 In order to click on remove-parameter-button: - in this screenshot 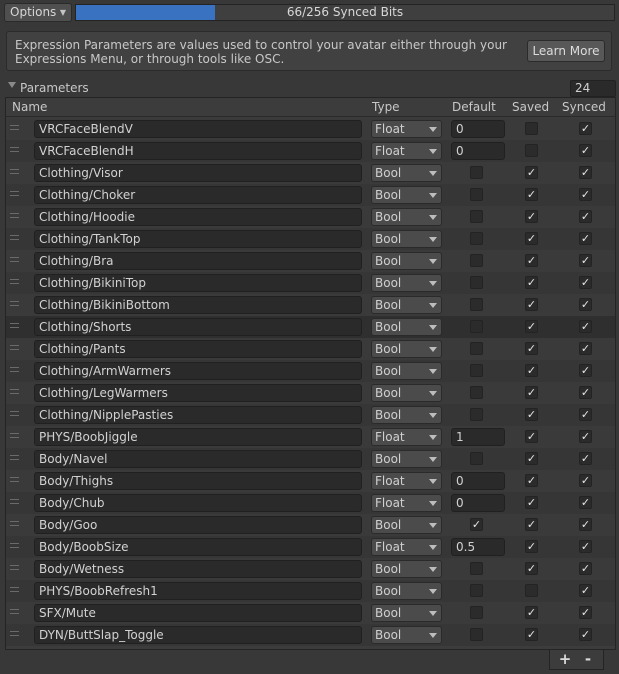, I will do `click(588, 659)`.